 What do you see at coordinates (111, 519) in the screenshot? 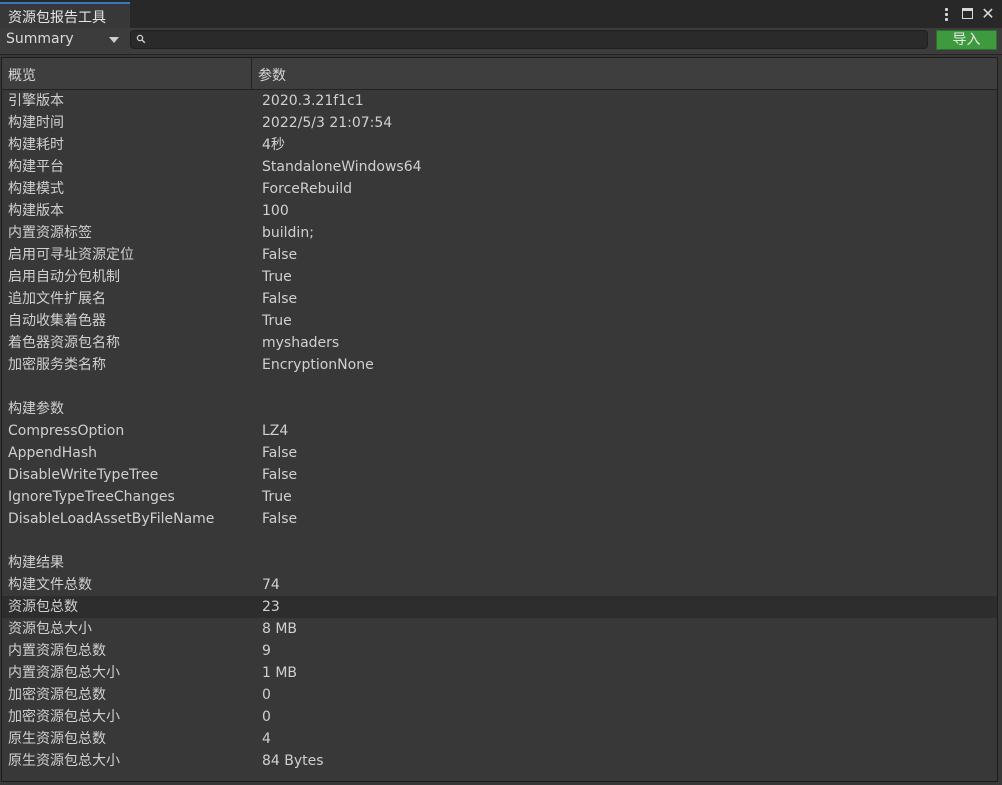
I see `row-key: DisableLoadAssetByFileName` at bounding box center [111, 519].